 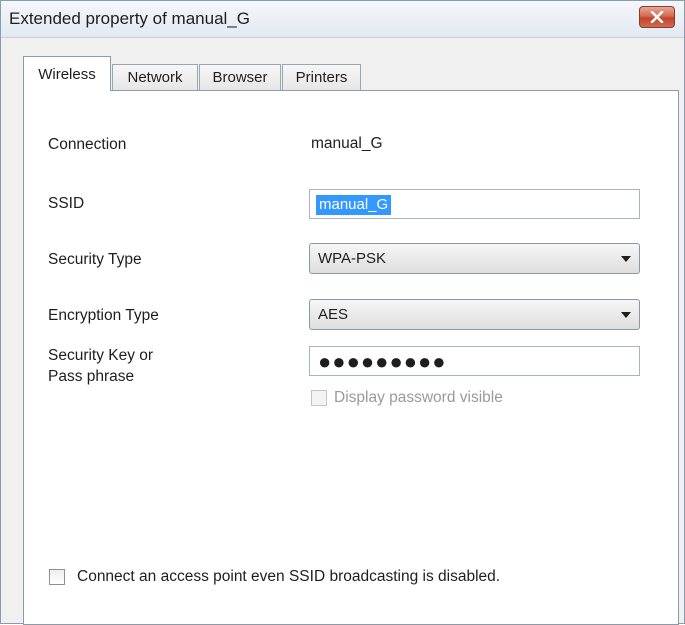 I want to click on tab-label: Network, so click(x=155, y=77).